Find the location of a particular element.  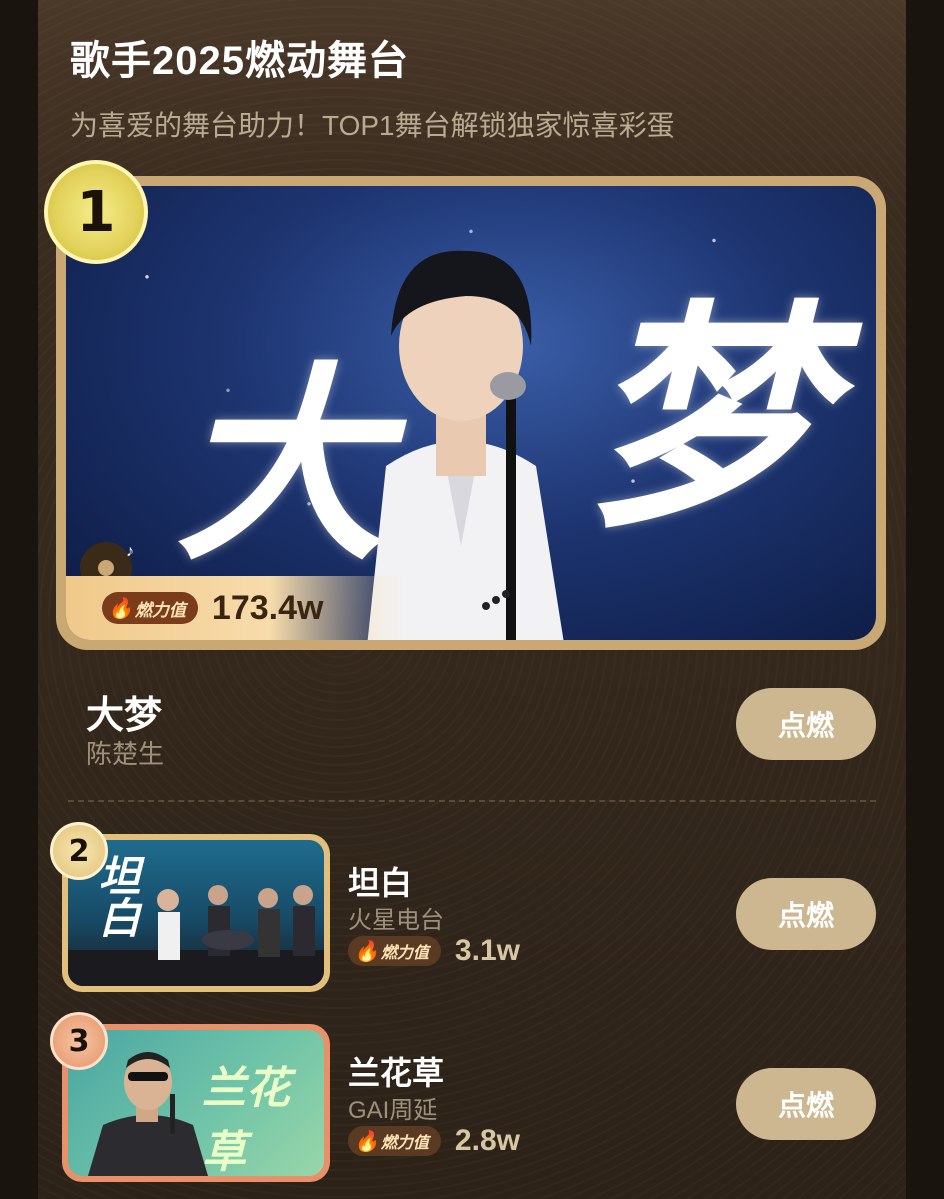

rank-3-song-name: 兰花草 is located at coordinates (396, 1073).